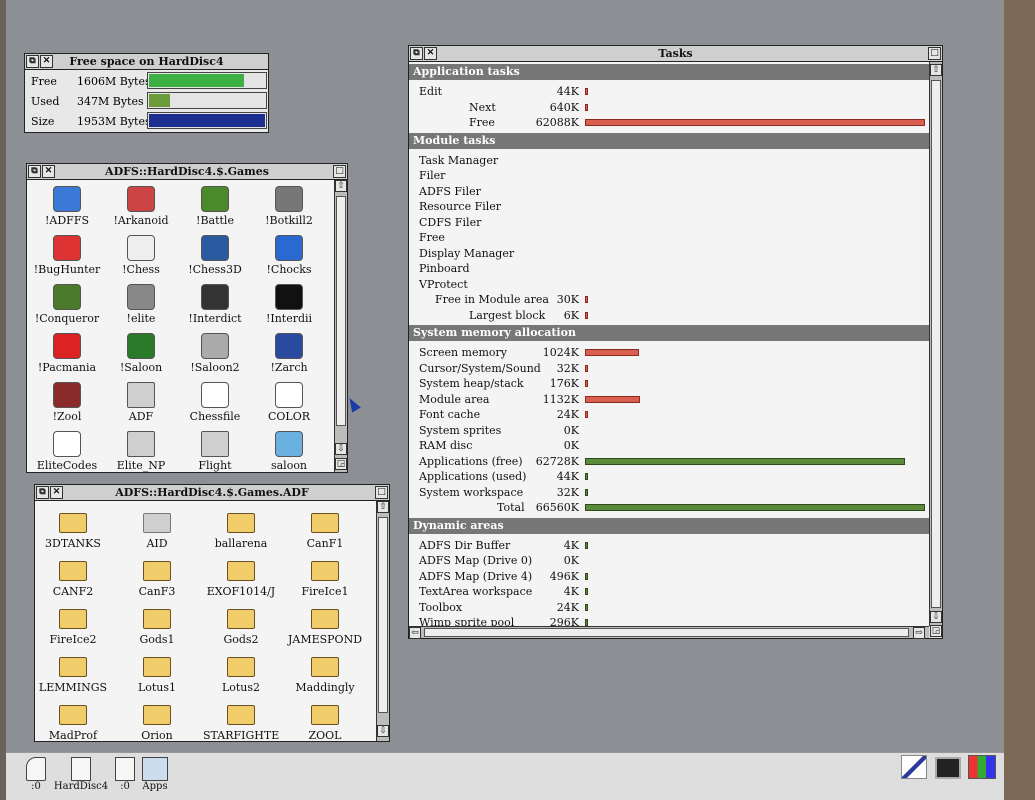 Image resolution: width=1035 pixels, height=800 pixels. Describe the element at coordinates (669, 191) in the screenshot. I see `task-row: ADFS Filer` at that location.